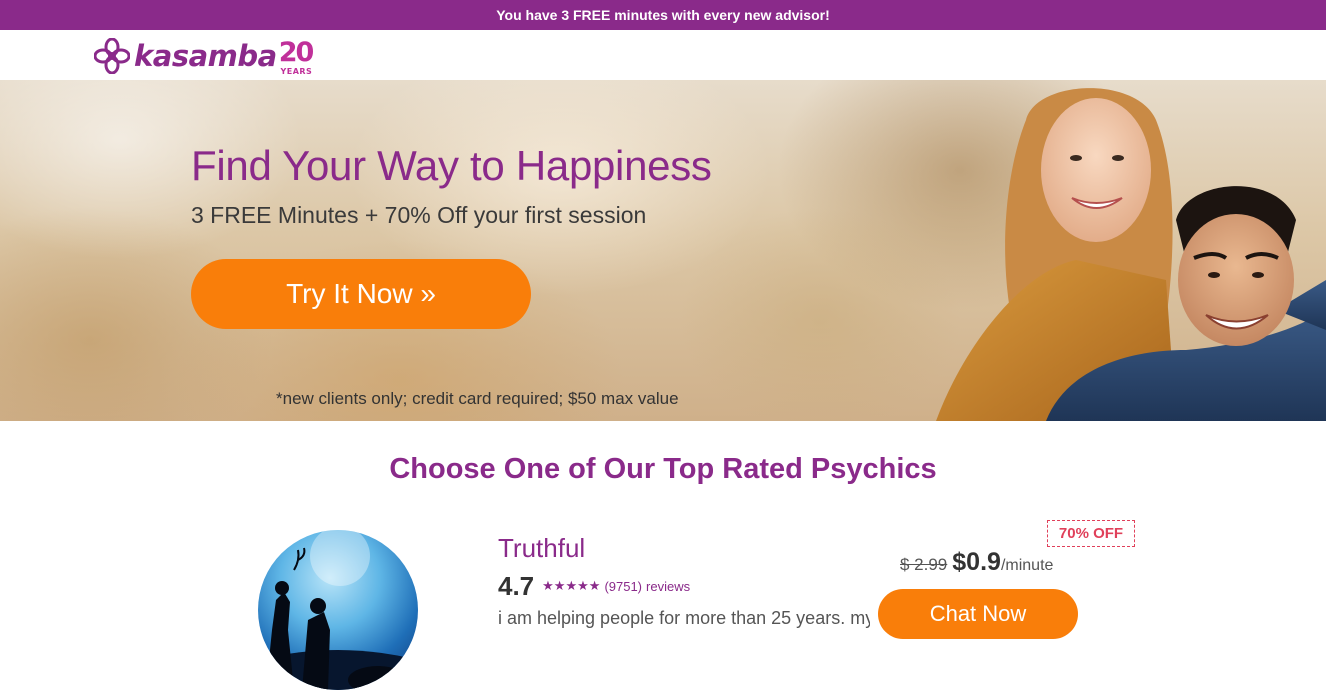  What do you see at coordinates (663, 55) in the screenshot?
I see `site-header: kasamba 20 YEARS` at bounding box center [663, 55].